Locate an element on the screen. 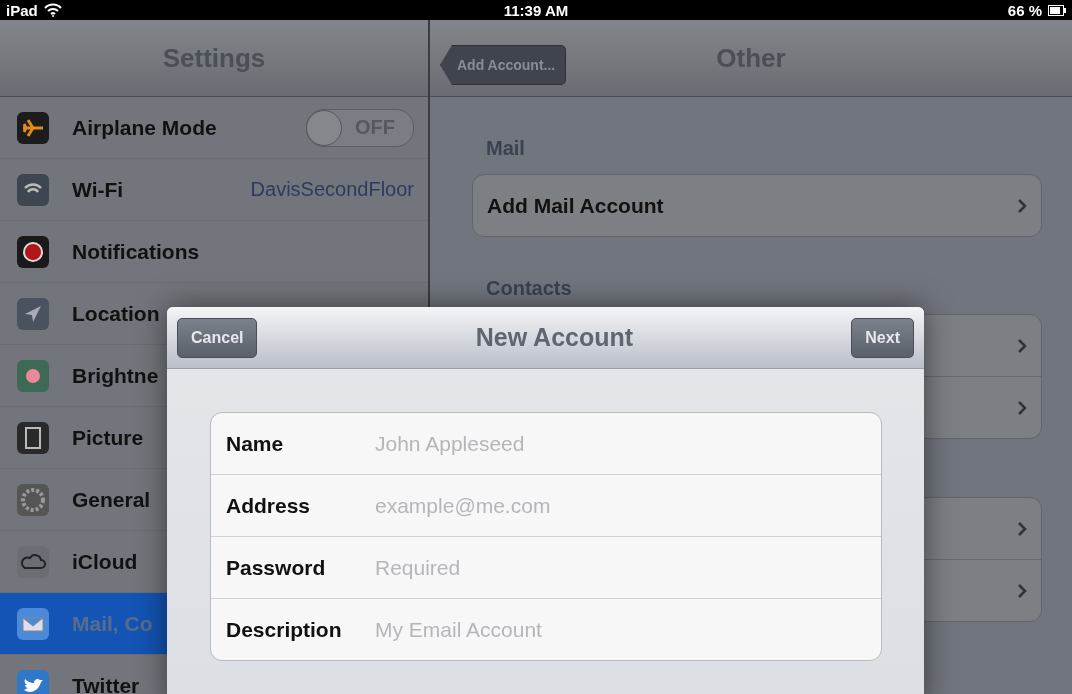 The image size is (1072, 694). settings-item-label: iCloud is located at coordinates (105, 561).